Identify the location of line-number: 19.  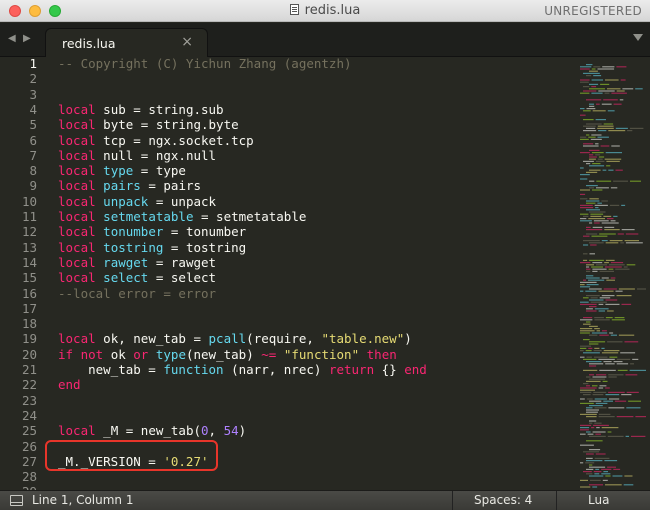
(29, 339).